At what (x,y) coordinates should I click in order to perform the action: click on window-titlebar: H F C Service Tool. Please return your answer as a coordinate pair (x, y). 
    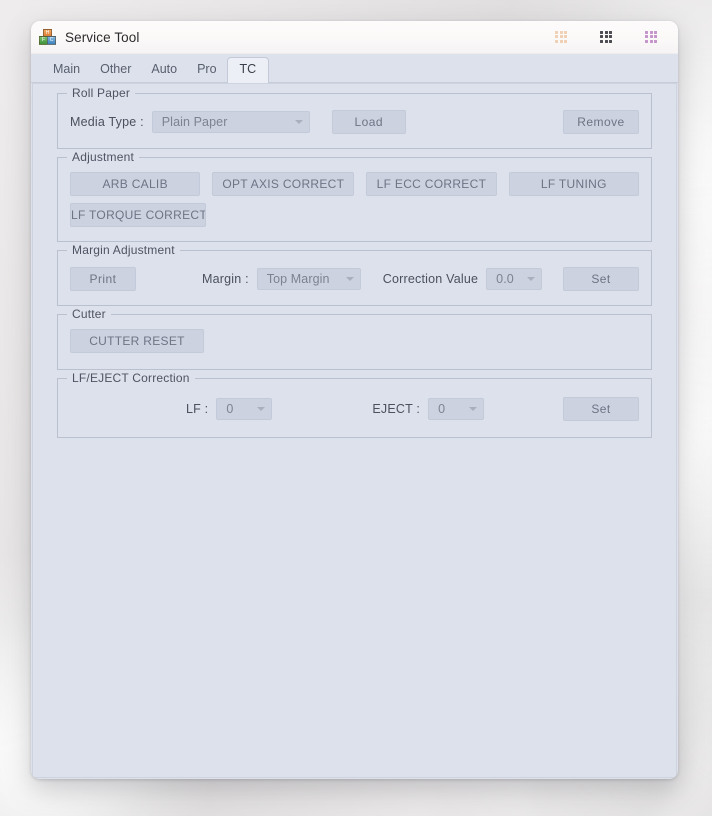
    Looking at the image, I should click on (354, 37).